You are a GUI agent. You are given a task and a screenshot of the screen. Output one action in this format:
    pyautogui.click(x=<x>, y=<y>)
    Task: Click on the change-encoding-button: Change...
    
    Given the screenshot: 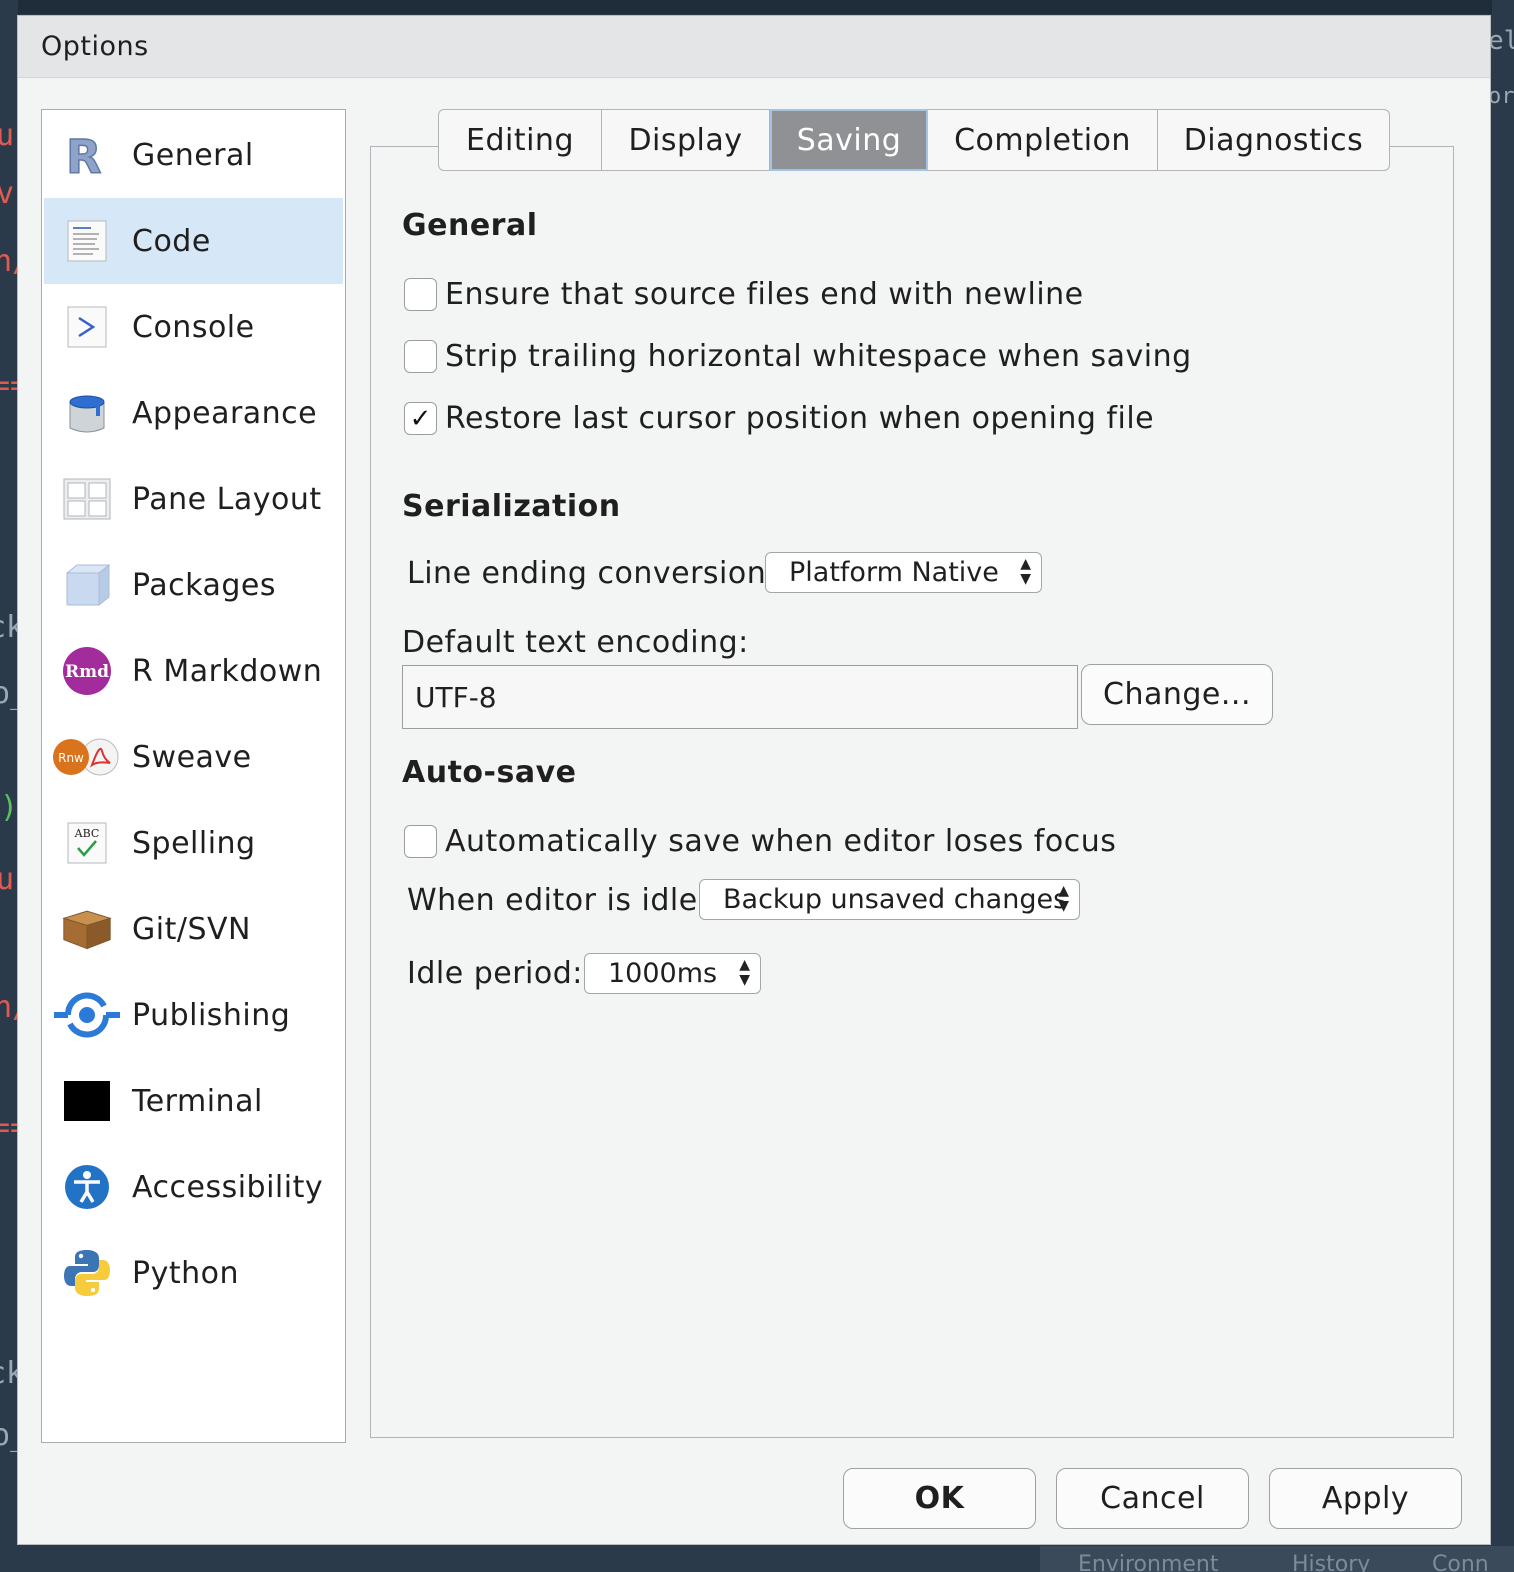 What is the action you would take?
    pyautogui.click(x=1177, y=694)
    